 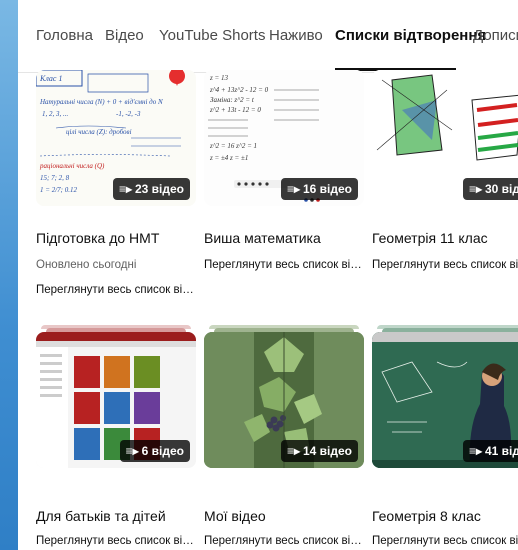 I want to click on svg-text: 1 = 2/7; 0.12, so click(x=58, y=190).